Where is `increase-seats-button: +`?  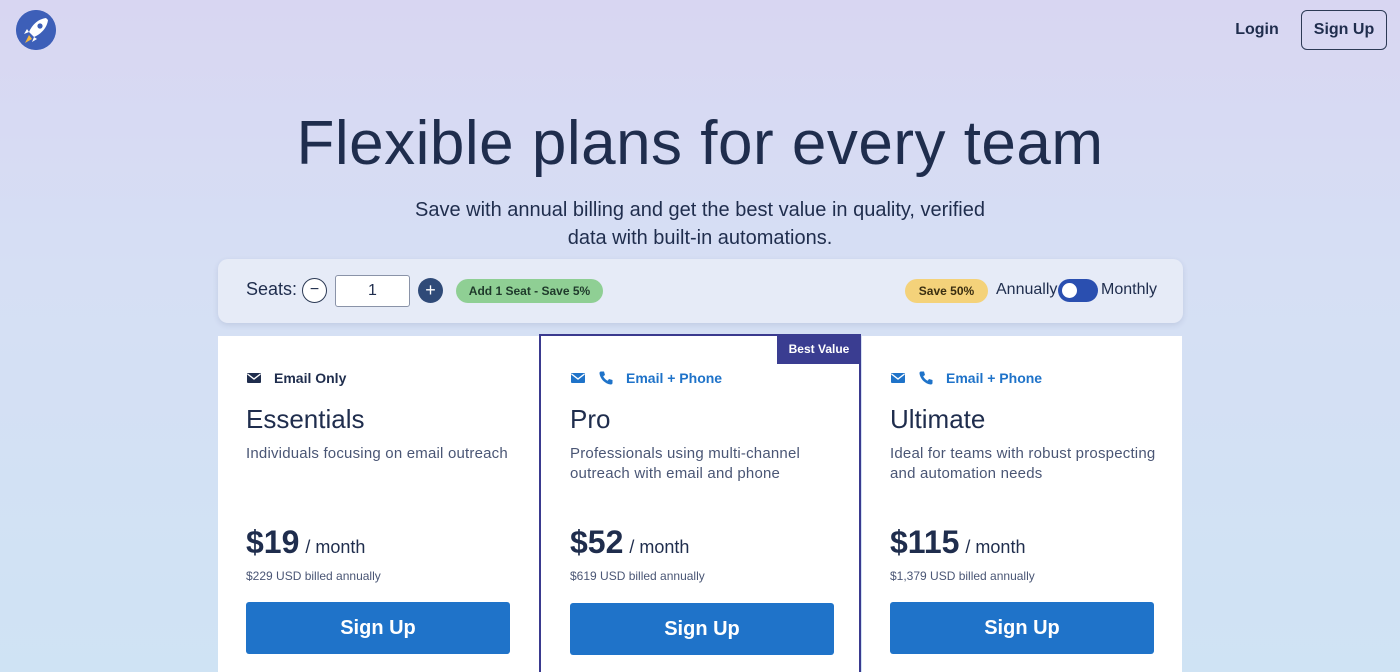
increase-seats-button: + is located at coordinates (430, 290).